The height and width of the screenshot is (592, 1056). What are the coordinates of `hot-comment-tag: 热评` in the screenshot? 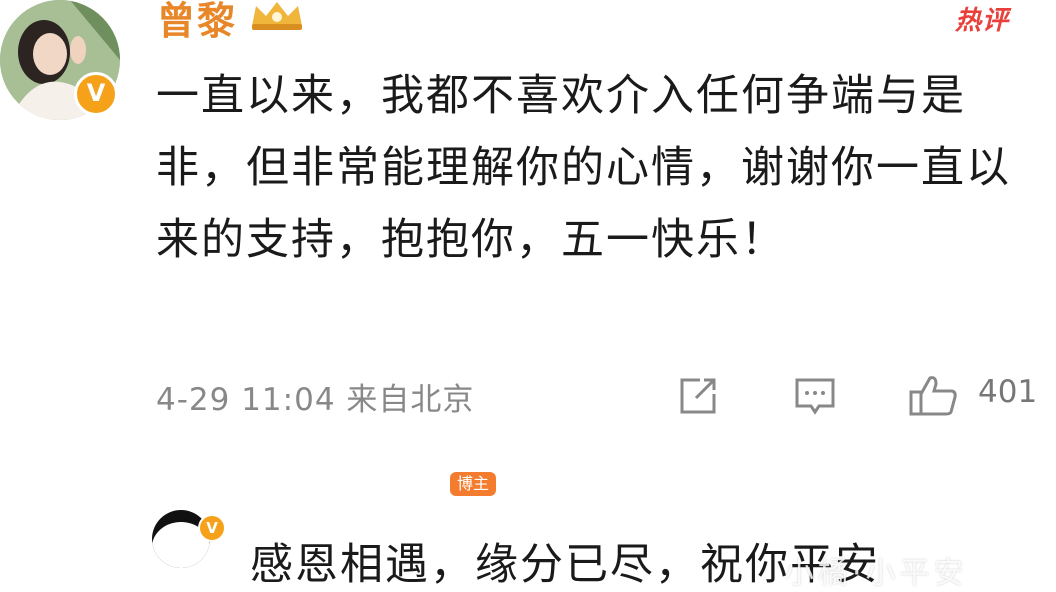 It's located at (982, 21).